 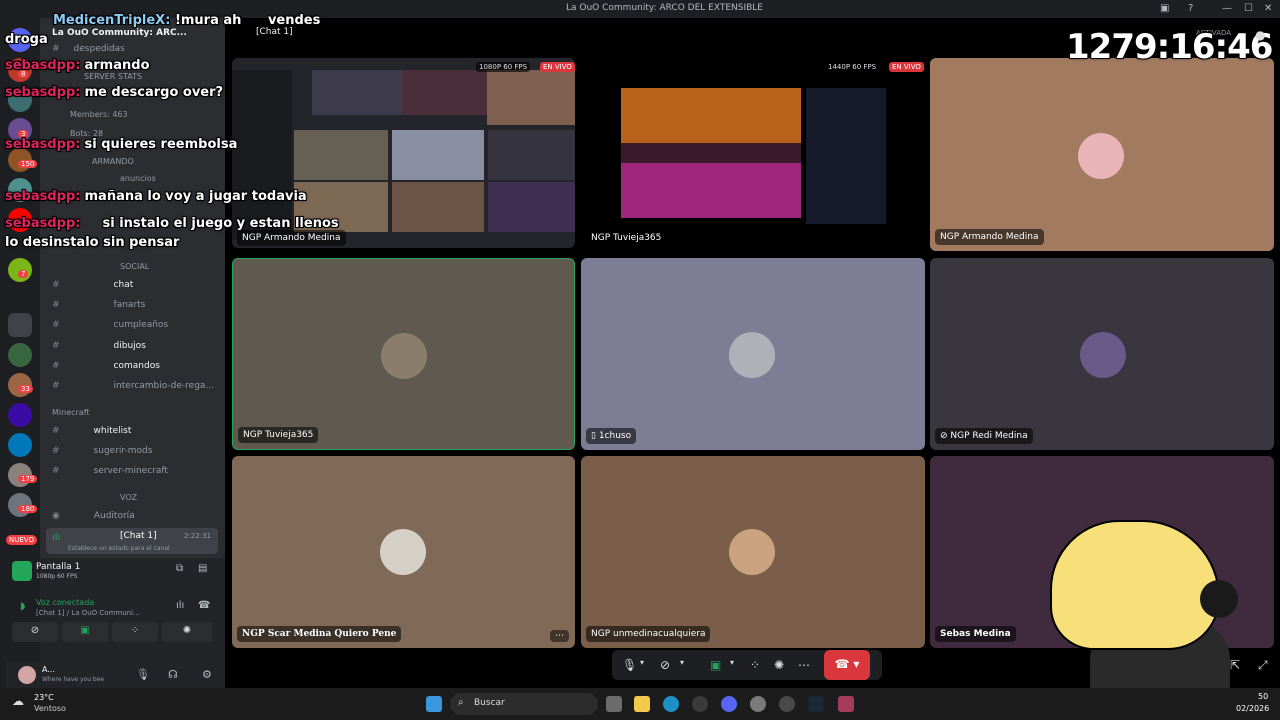 I want to click on category-social: SOCIAL, so click(x=134, y=266).